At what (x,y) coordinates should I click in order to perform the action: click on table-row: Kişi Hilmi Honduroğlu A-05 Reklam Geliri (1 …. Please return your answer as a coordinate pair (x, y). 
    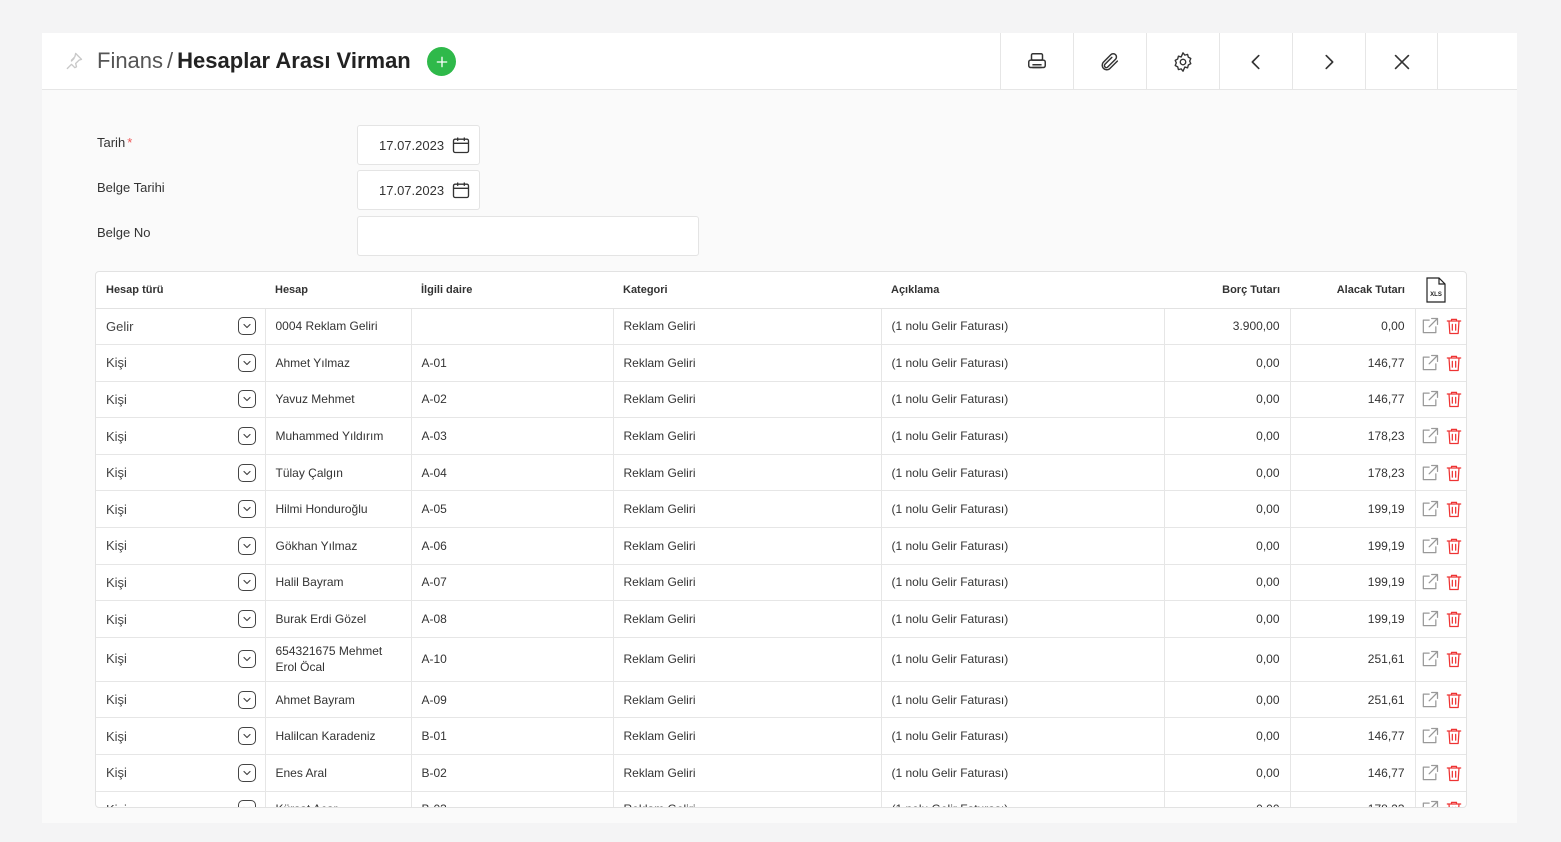
    Looking at the image, I should click on (781, 509).